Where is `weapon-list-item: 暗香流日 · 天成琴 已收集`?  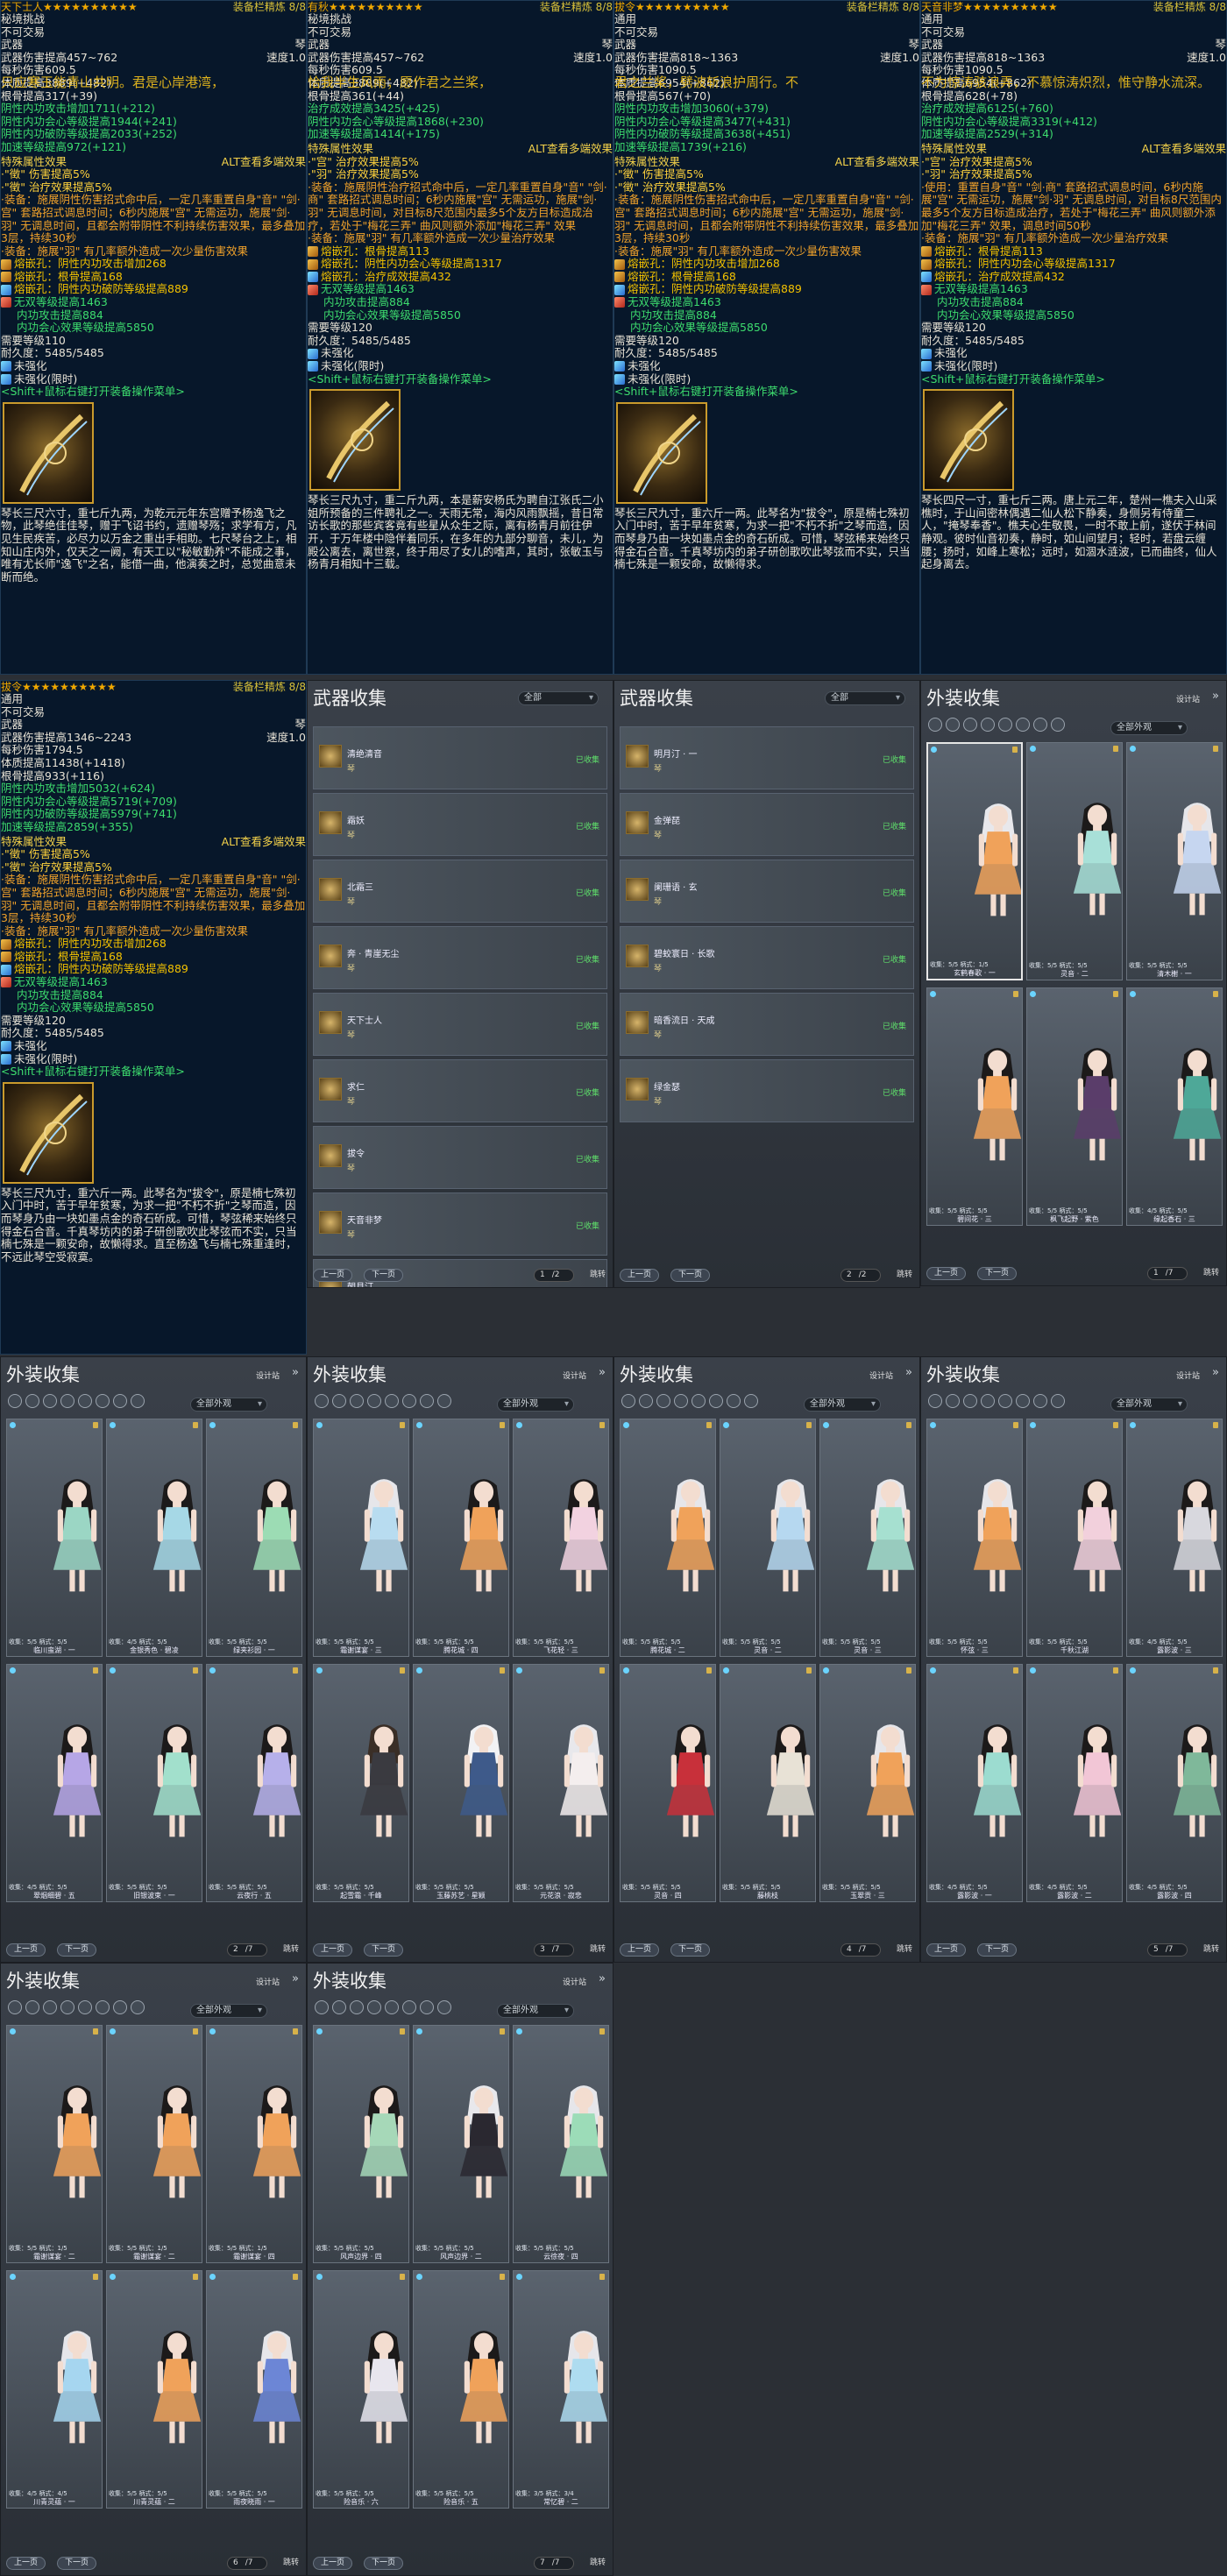
weapon-list-item: 暗香流日 · 天成琴 已收集 is located at coordinates (767, 1024).